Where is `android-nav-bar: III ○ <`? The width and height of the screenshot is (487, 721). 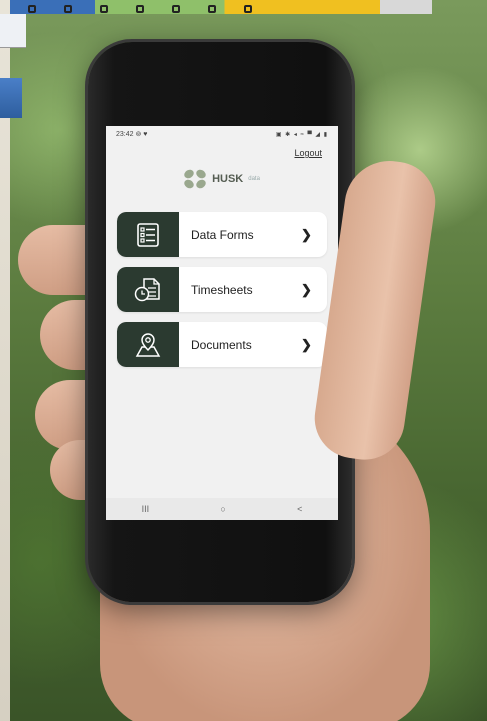
android-nav-bar: III ○ < is located at coordinates (222, 509).